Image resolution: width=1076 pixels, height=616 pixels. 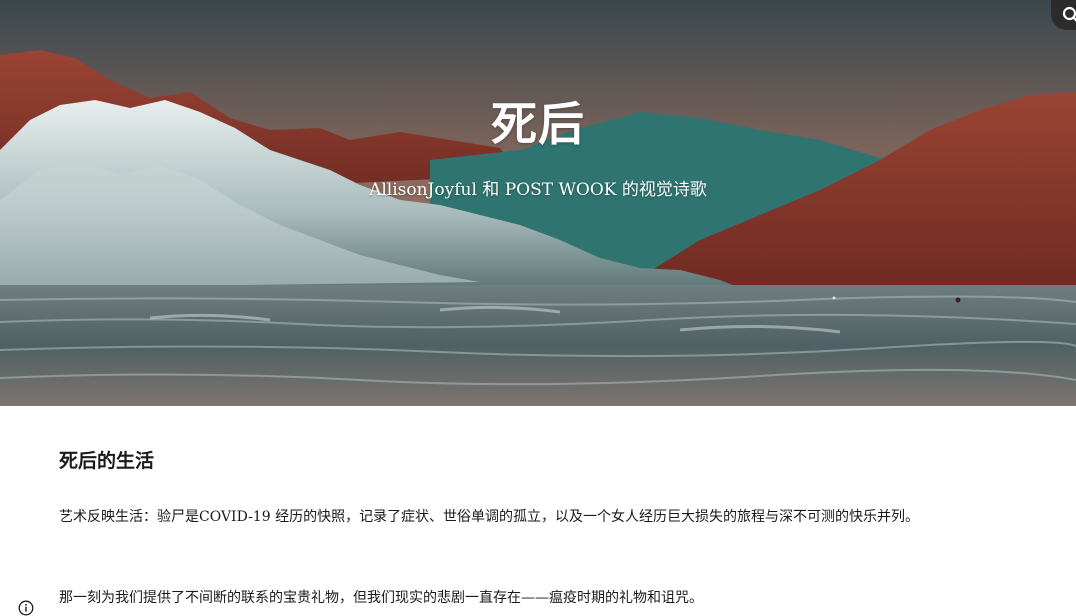 What do you see at coordinates (1069, 15) in the screenshot?
I see `search-icon` at bounding box center [1069, 15].